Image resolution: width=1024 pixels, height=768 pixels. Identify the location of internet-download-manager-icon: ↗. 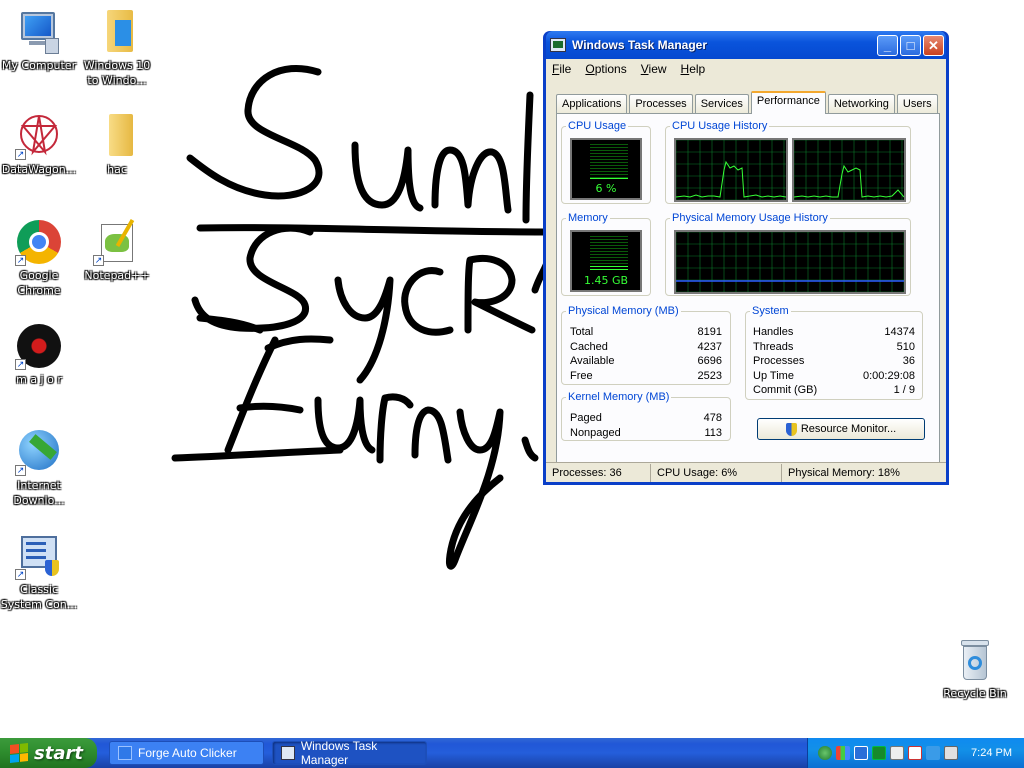
(39, 452).